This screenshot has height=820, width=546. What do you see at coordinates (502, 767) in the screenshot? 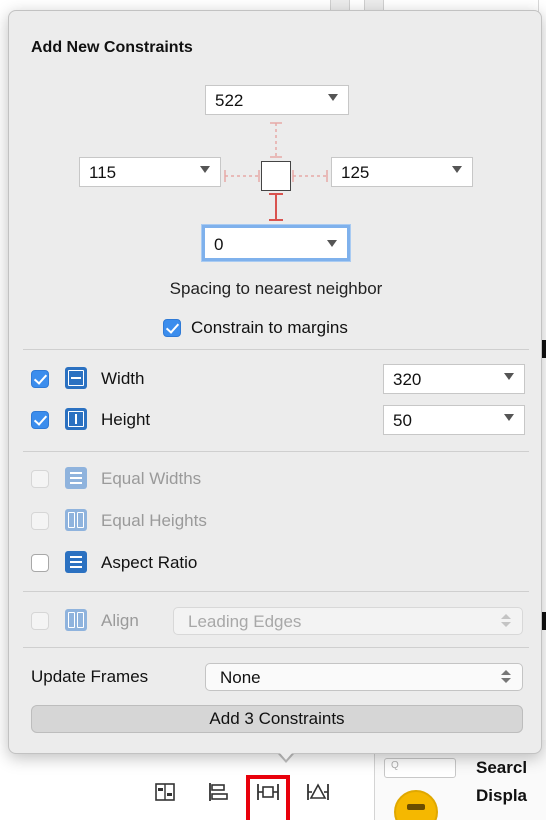
I see `background-label-line1: Searcl` at bounding box center [502, 767].